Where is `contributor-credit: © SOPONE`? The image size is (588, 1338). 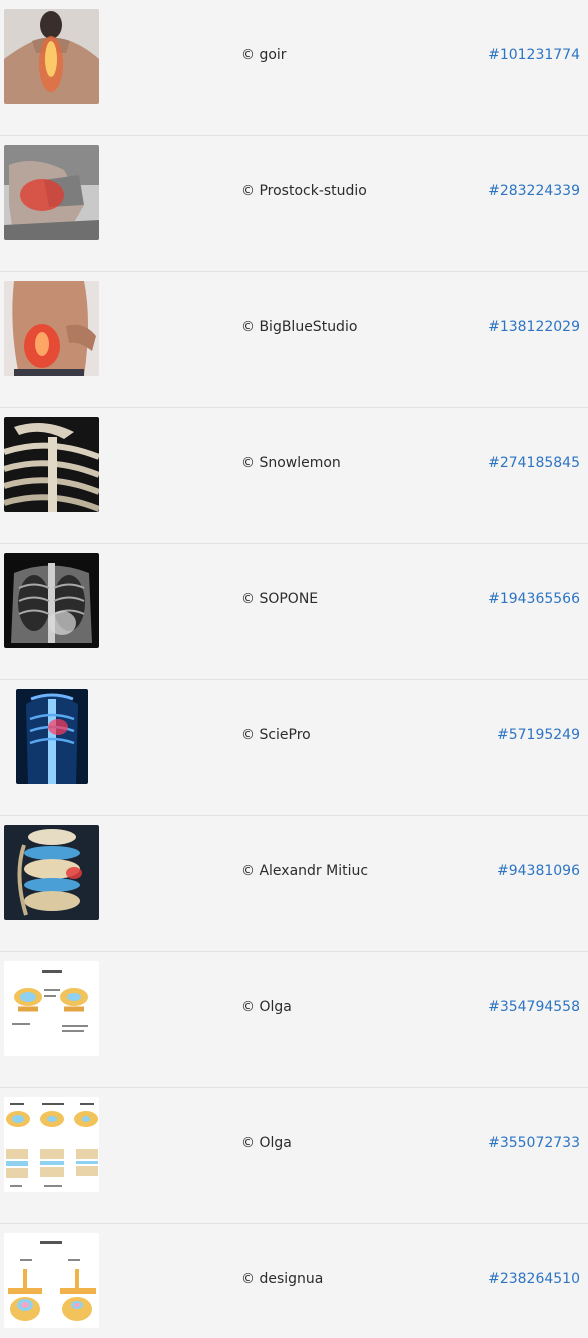 contributor-credit: © SOPONE is located at coordinates (280, 599).